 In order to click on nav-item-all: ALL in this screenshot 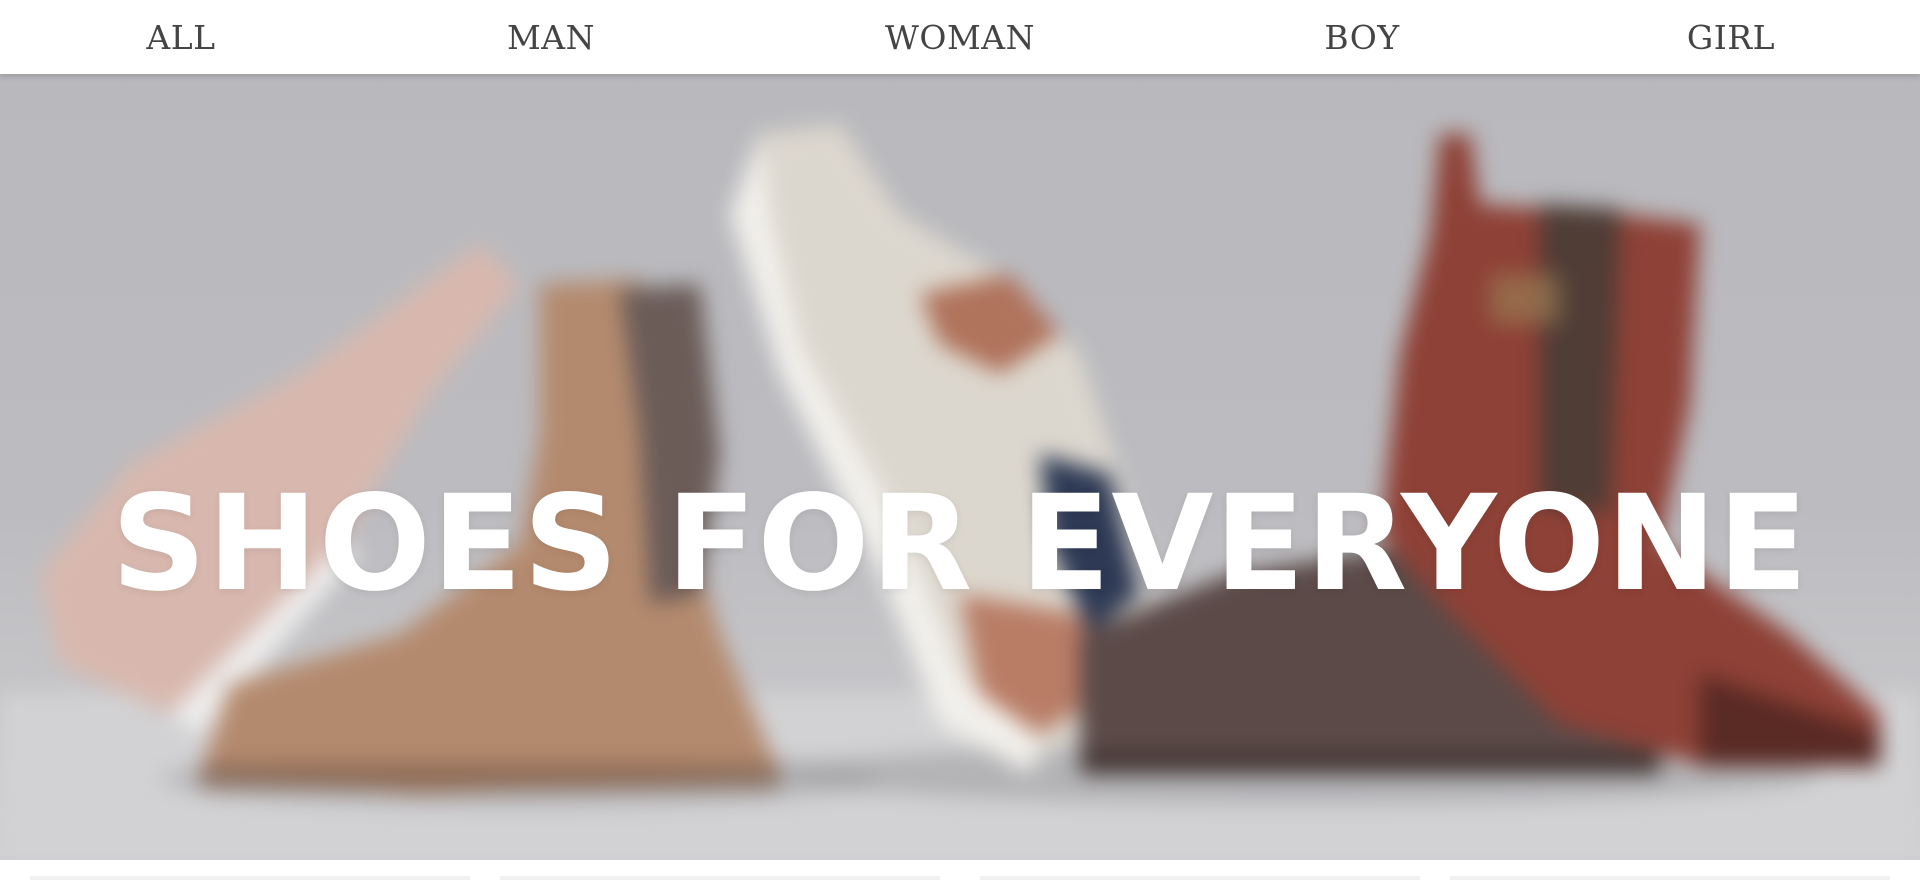, I will do `click(180, 37)`.